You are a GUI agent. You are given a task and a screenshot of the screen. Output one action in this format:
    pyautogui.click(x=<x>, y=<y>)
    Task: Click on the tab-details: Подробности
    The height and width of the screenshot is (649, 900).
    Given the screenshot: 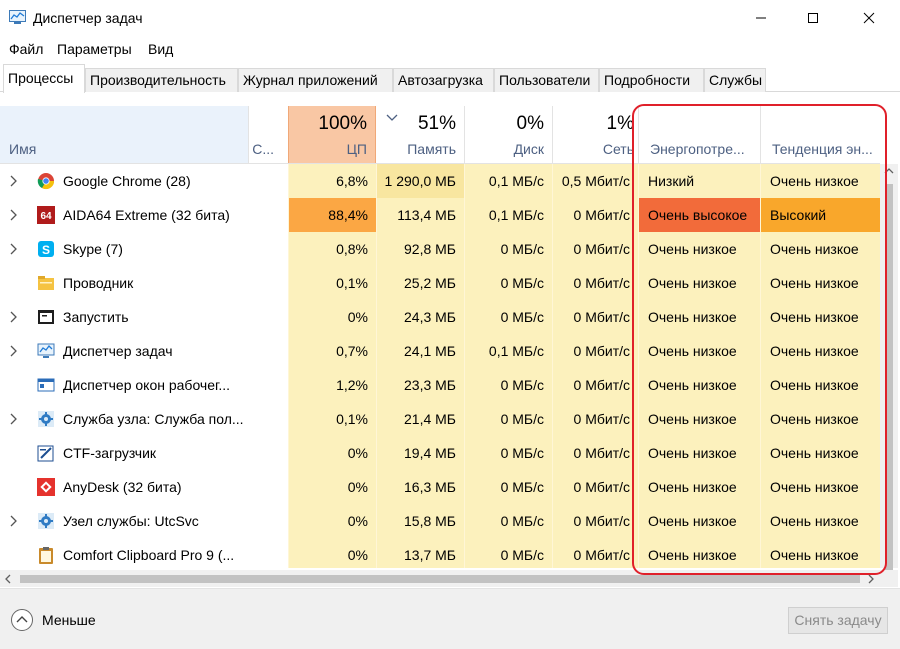 What is the action you would take?
    pyautogui.click(x=651, y=80)
    